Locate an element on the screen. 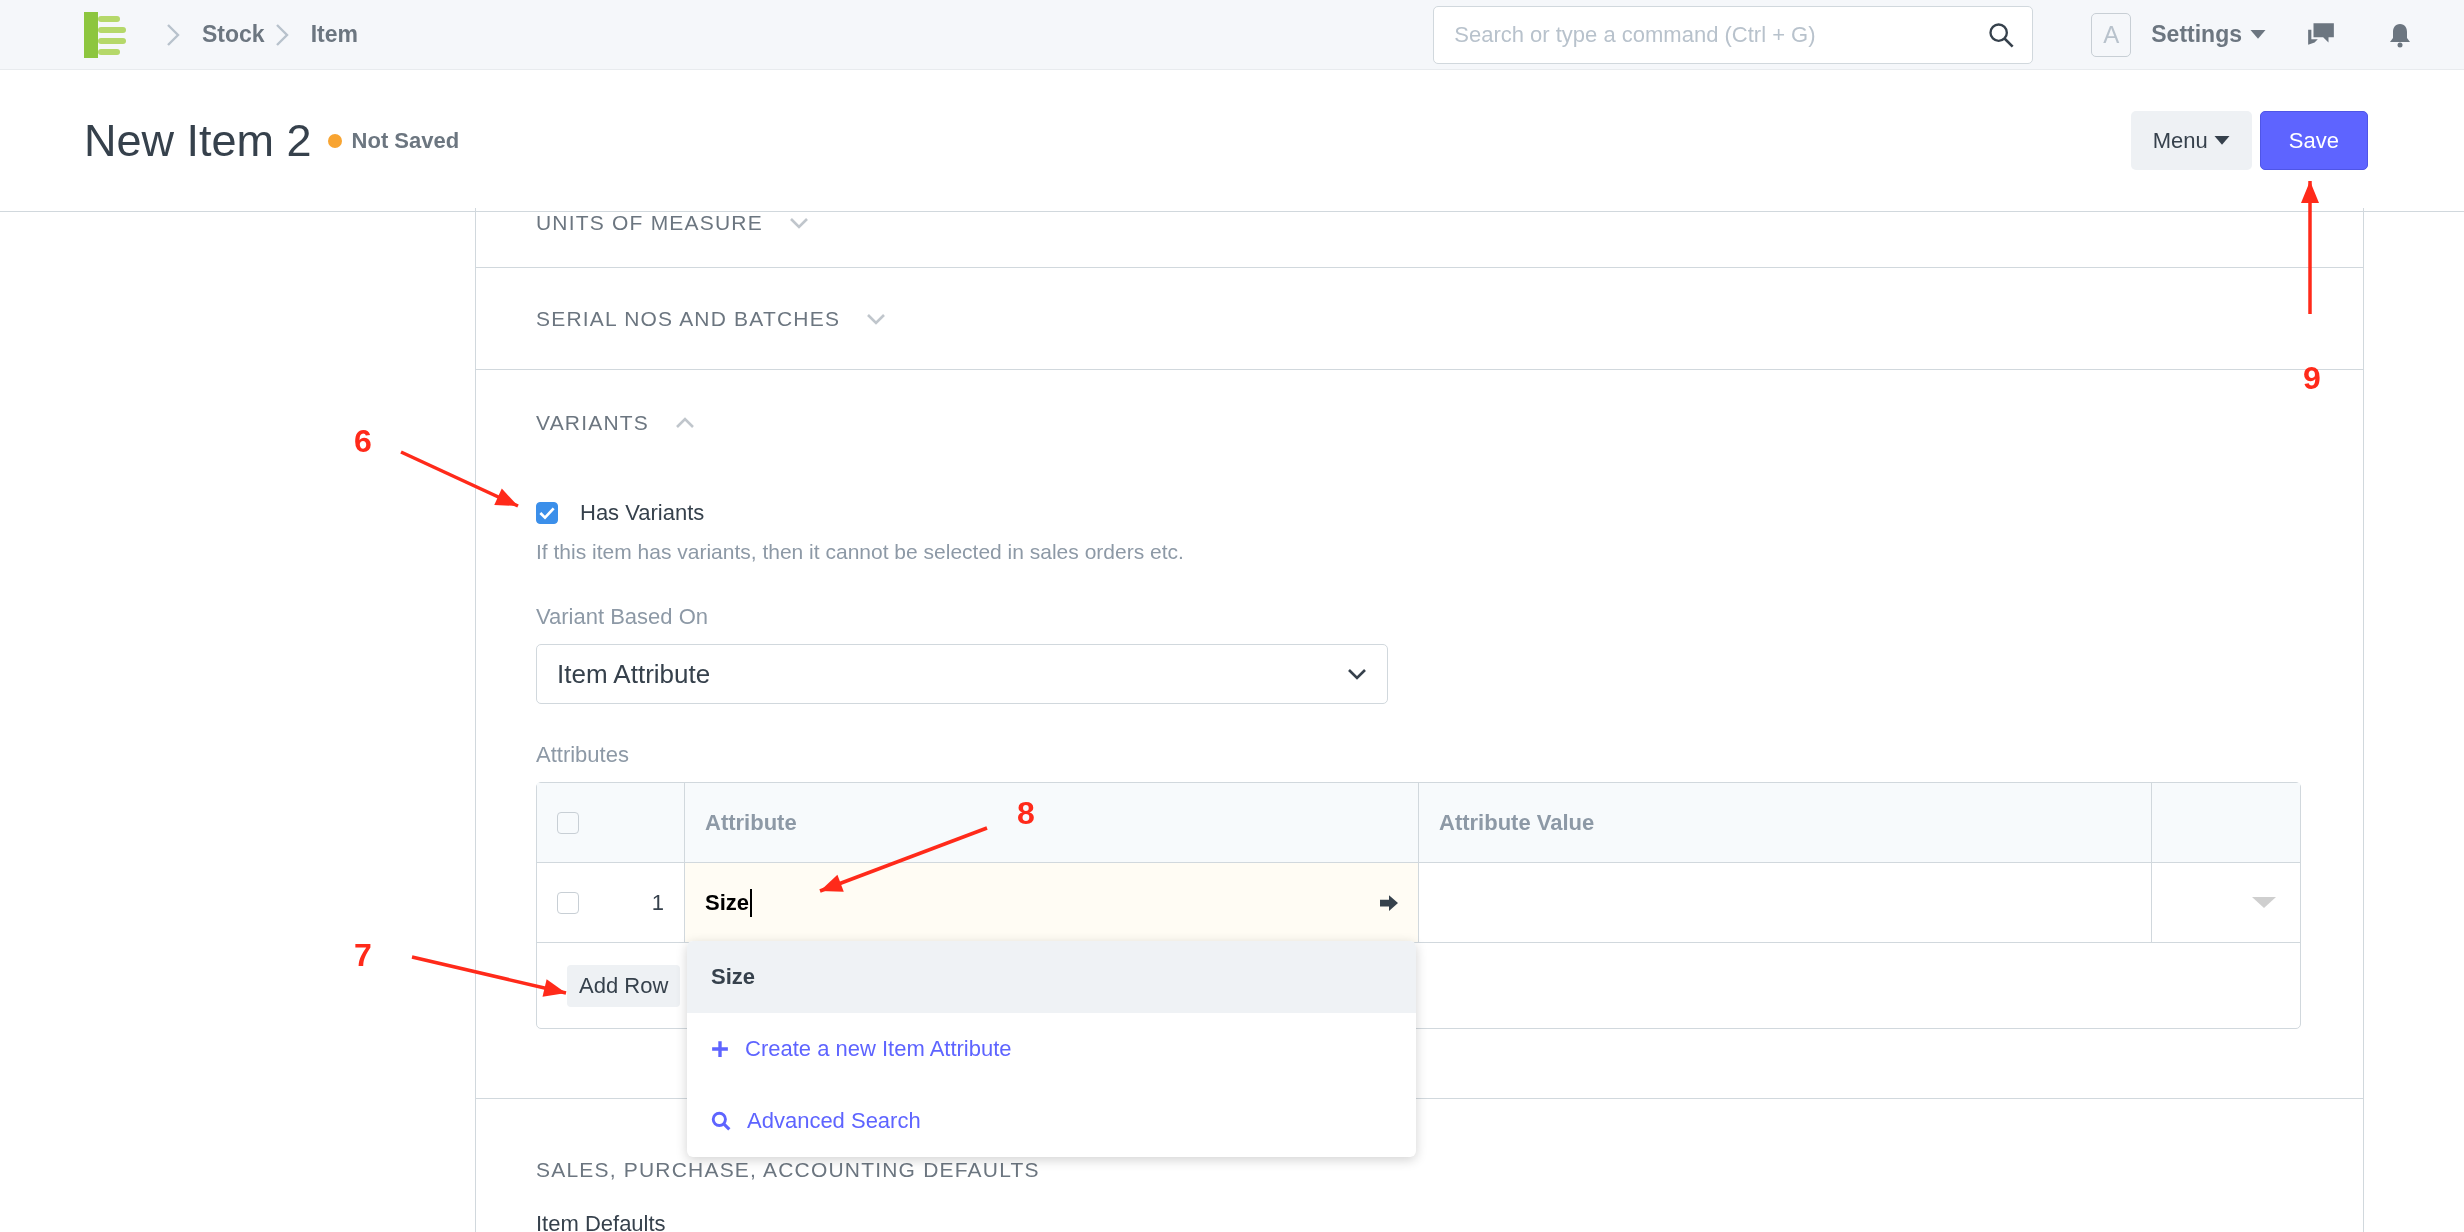 Image resolution: width=2464 pixels, height=1232 pixels. column-header: Attribute Value is located at coordinates (1785, 822).